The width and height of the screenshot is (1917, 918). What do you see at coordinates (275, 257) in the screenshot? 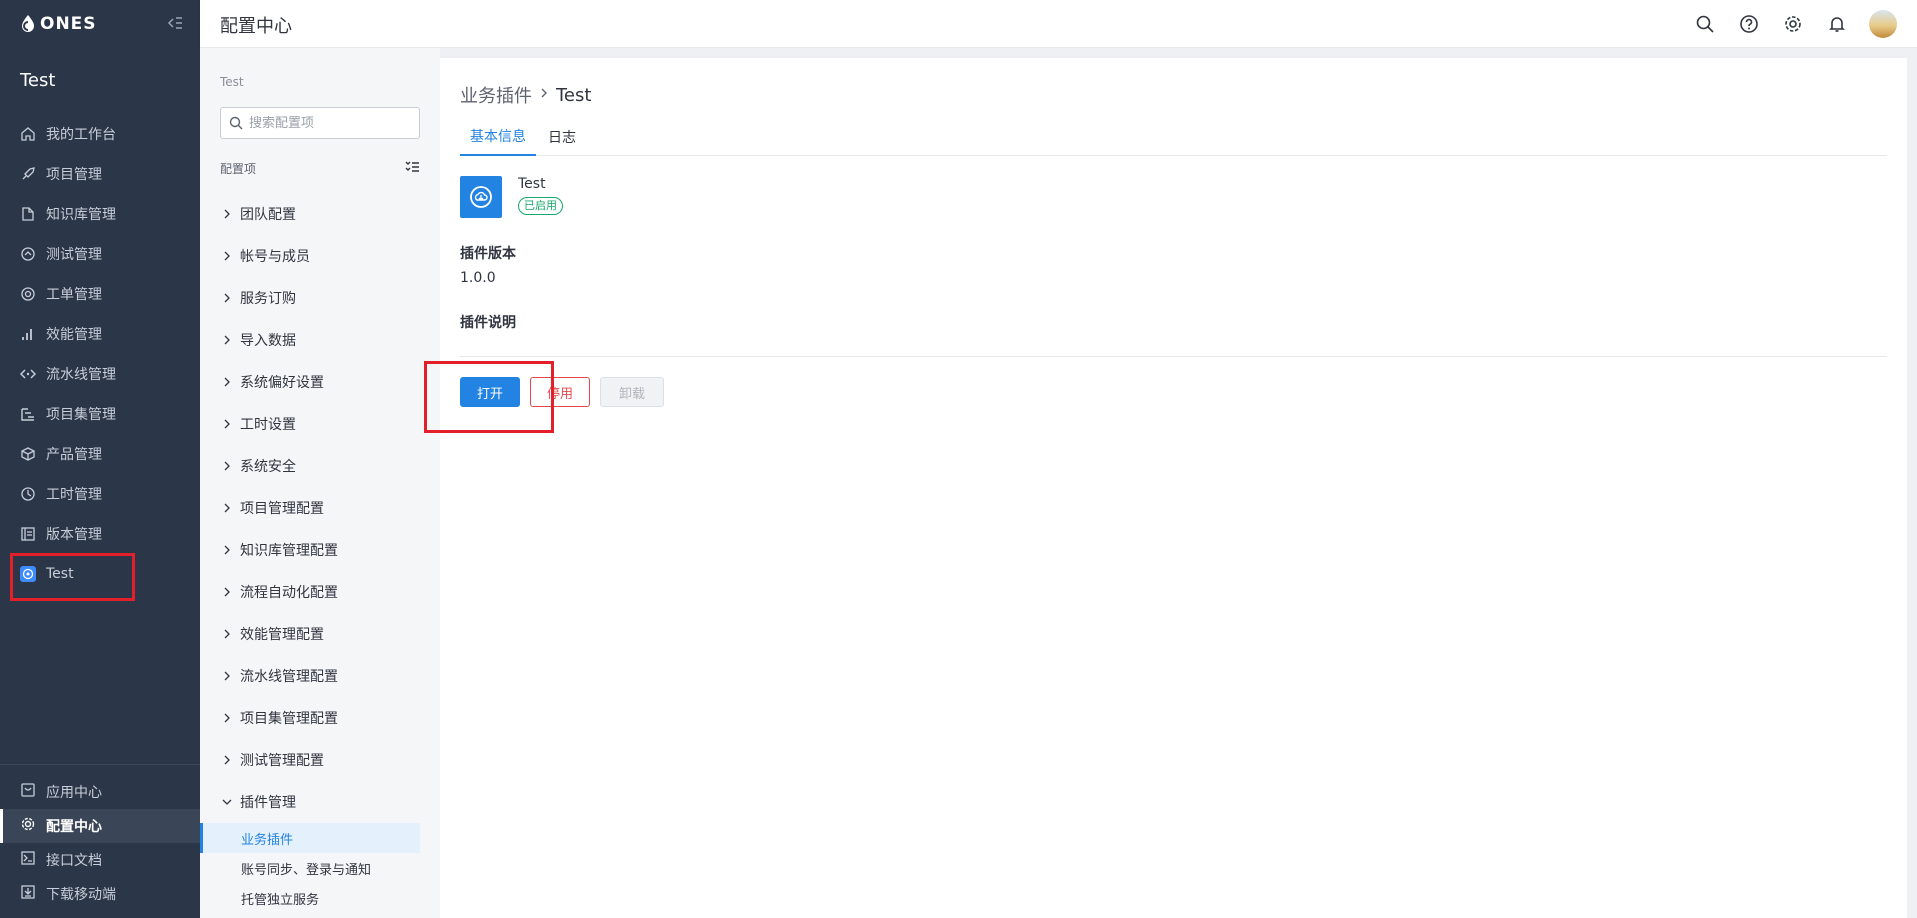
I see `config-item-label: 帐号与成员` at bounding box center [275, 257].